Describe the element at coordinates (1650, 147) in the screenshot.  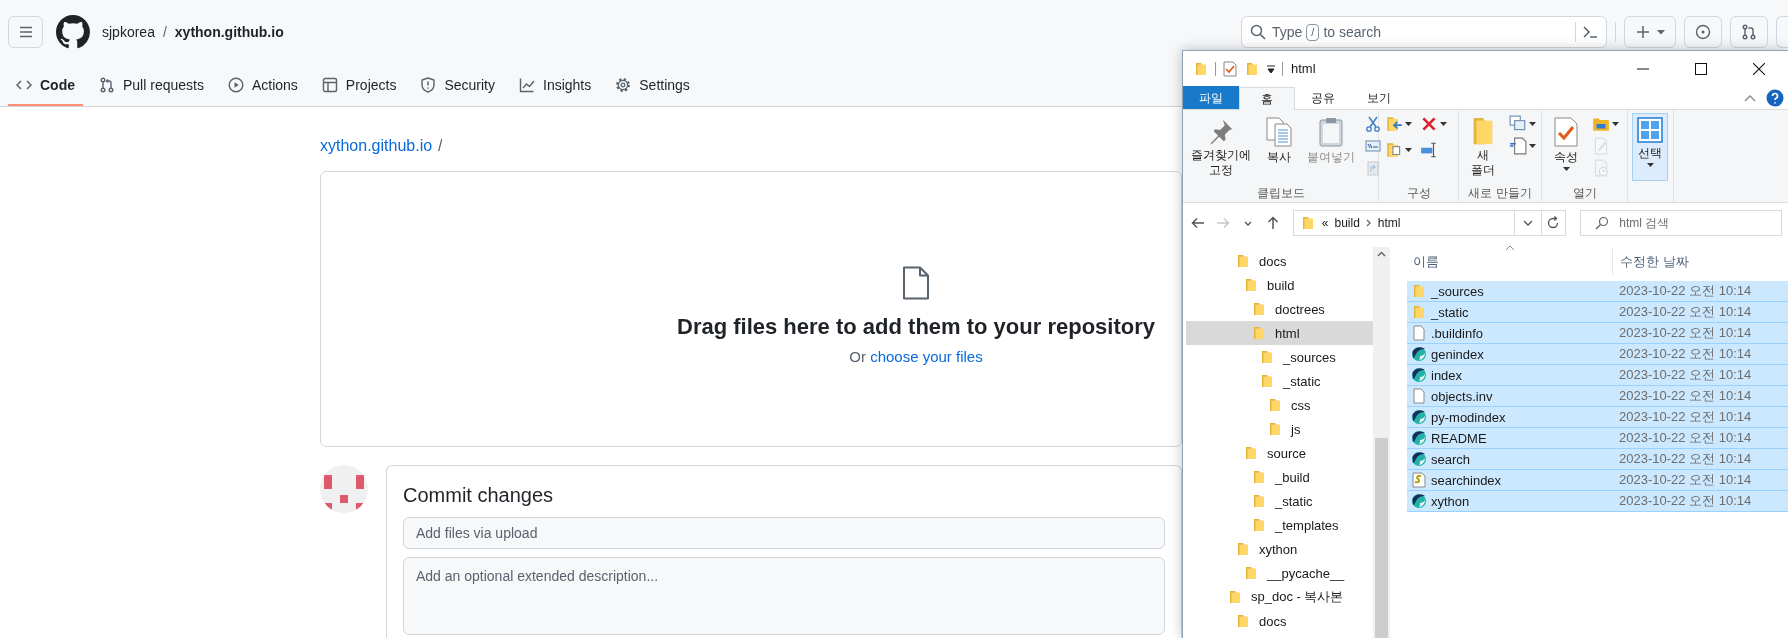
I see `ribbon-button: 선택` at that location.